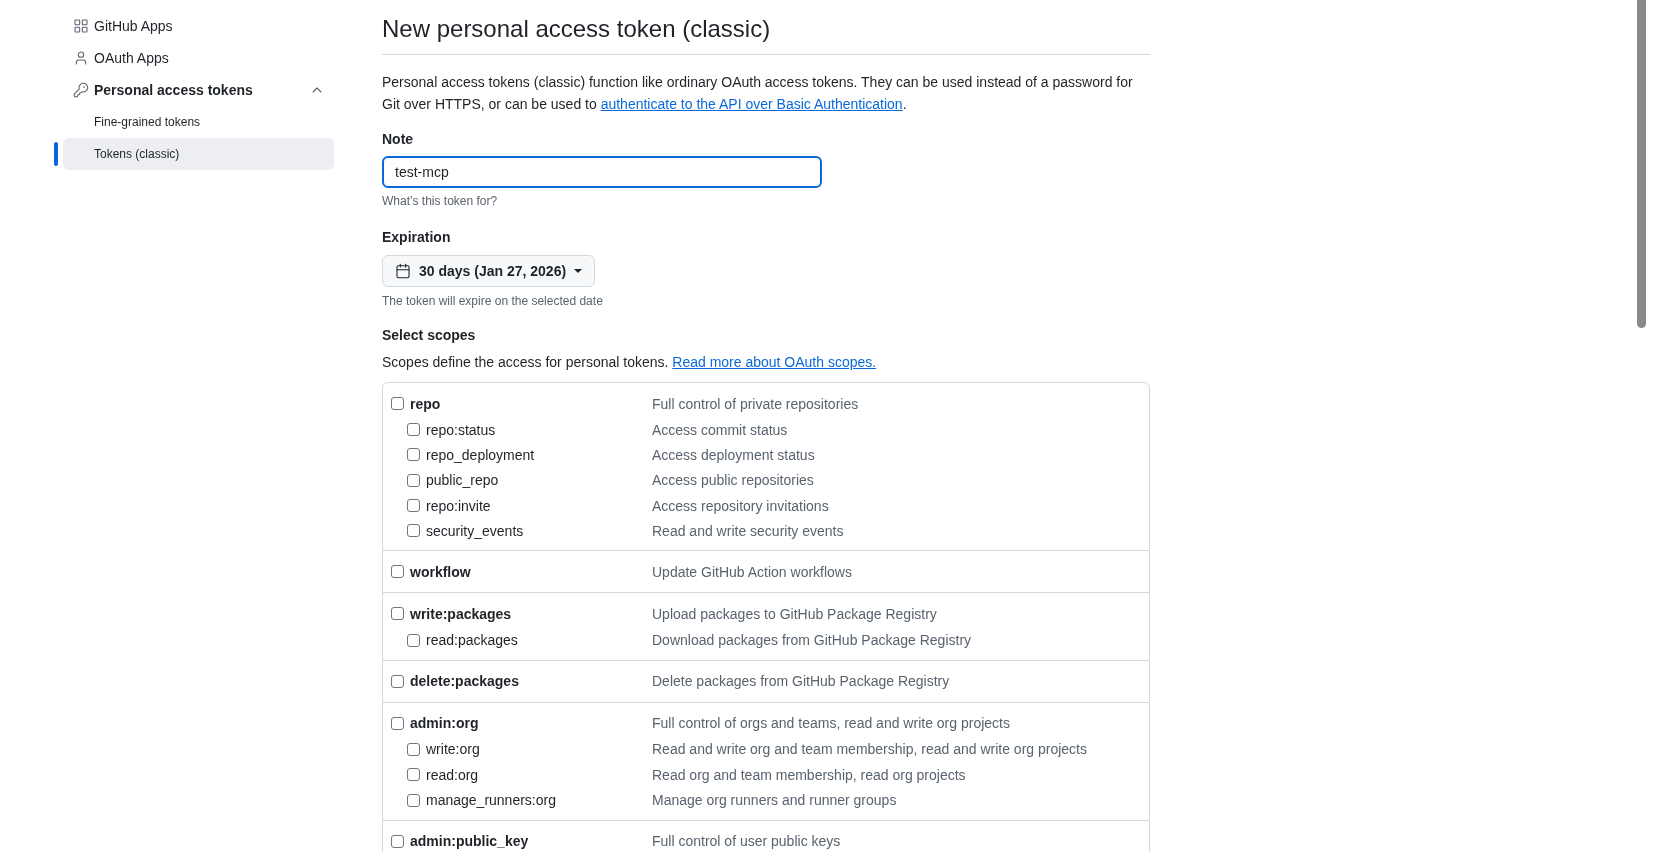 This screenshot has width=1653, height=852. What do you see at coordinates (755, 404) in the screenshot?
I see `scope-description: Full control of private repositories` at bounding box center [755, 404].